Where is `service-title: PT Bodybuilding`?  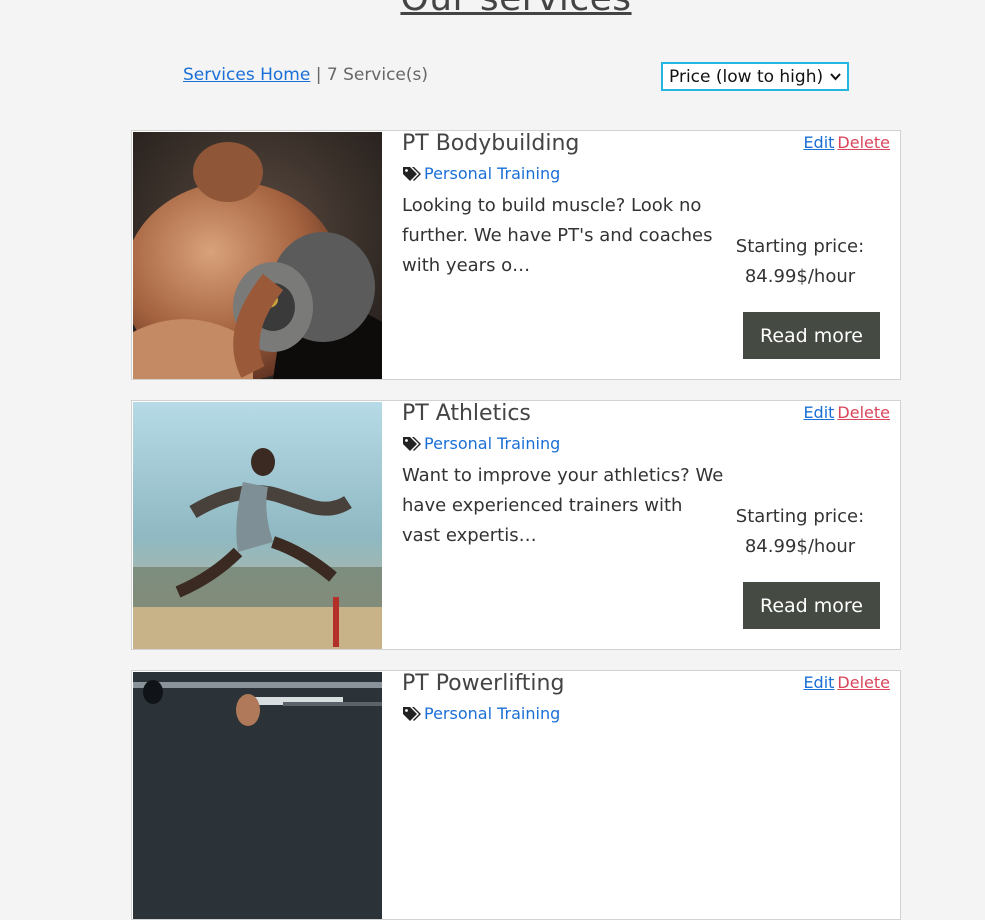
service-title: PT Bodybuilding is located at coordinates (490, 143).